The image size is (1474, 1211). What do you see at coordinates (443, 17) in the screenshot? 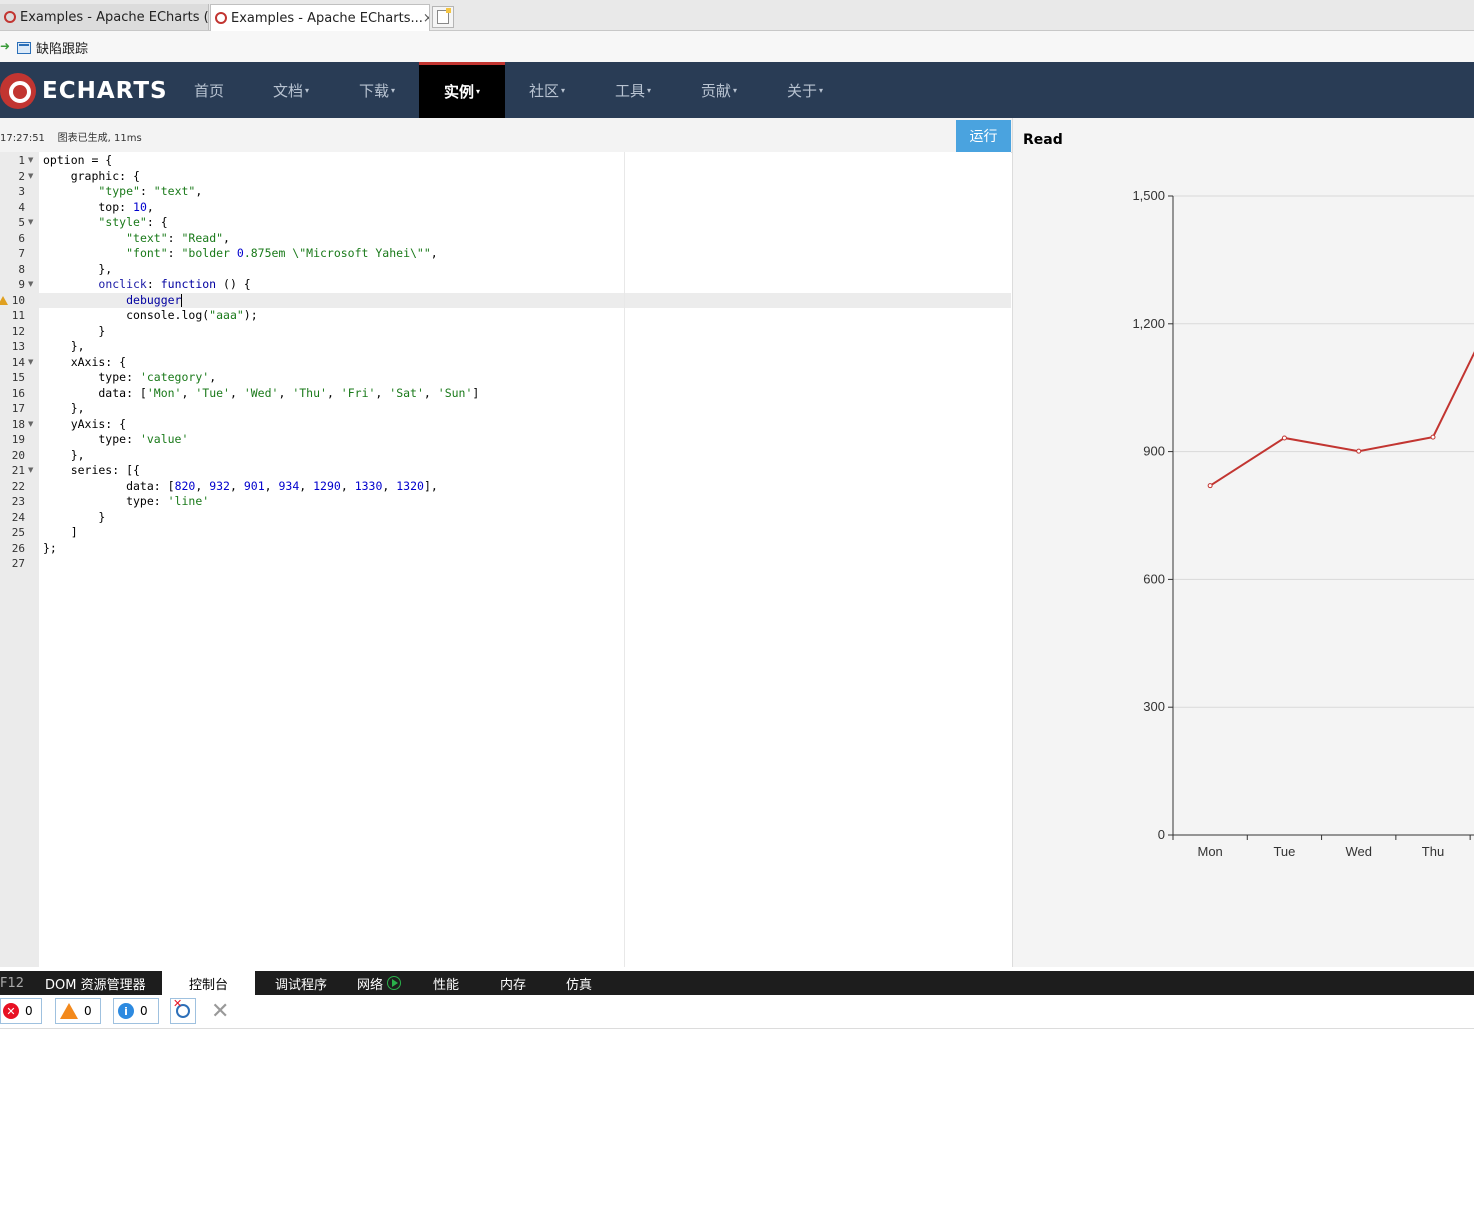
I see `new-tab-button` at bounding box center [443, 17].